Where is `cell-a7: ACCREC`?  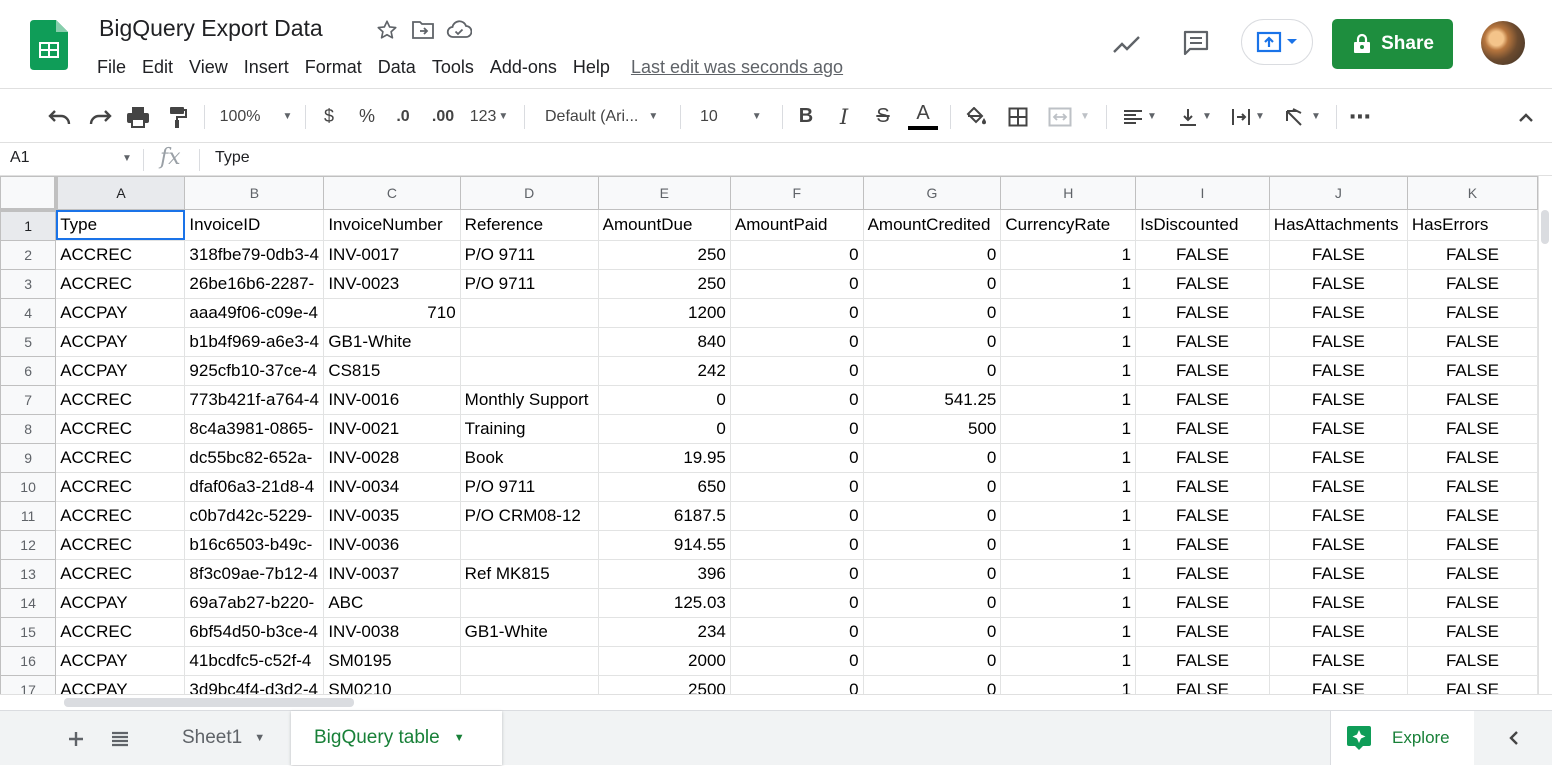
cell-a7: ACCREC is located at coordinates (120, 399).